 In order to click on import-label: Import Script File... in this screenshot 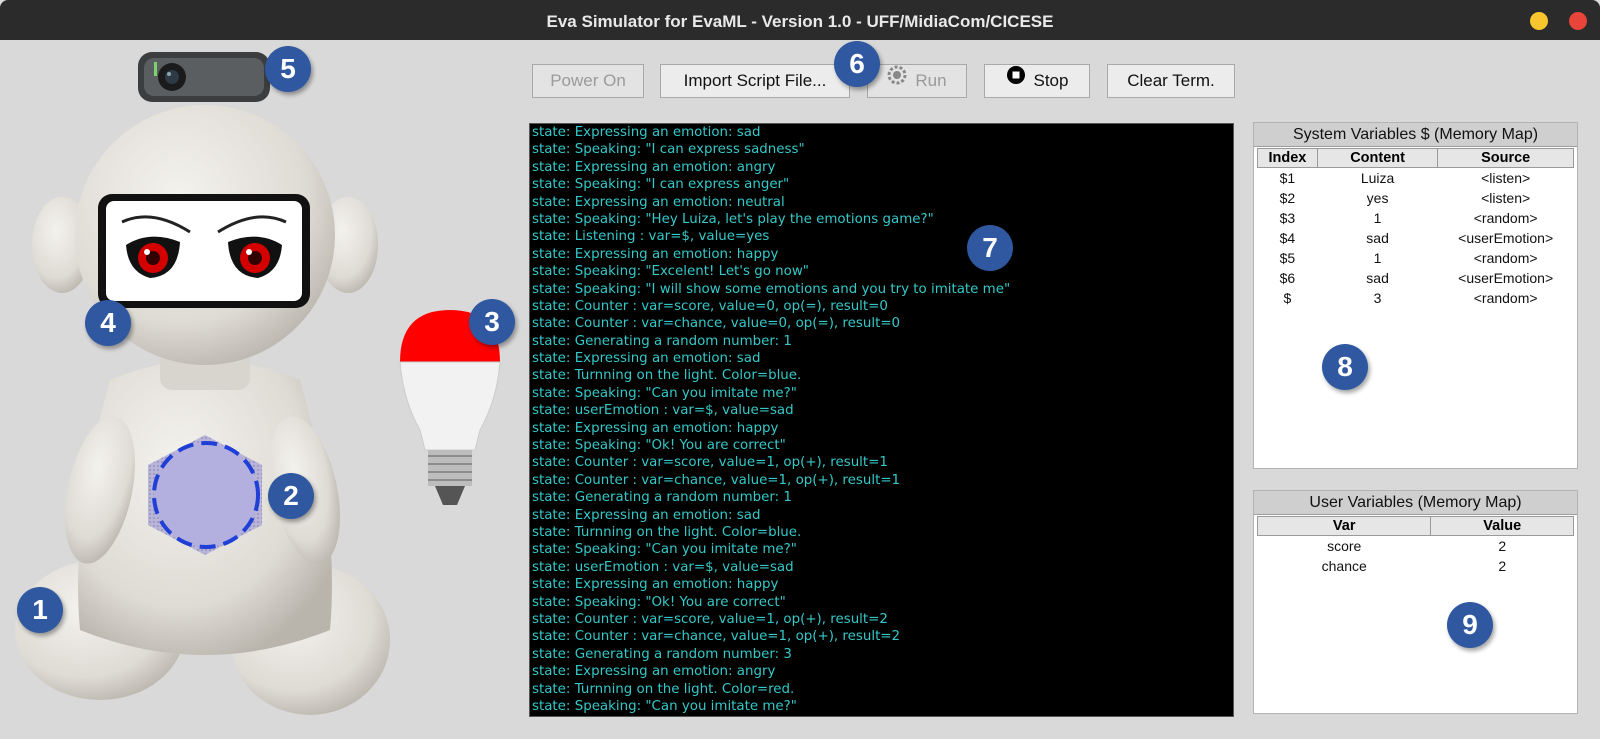, I will do `click(755, 80)`.